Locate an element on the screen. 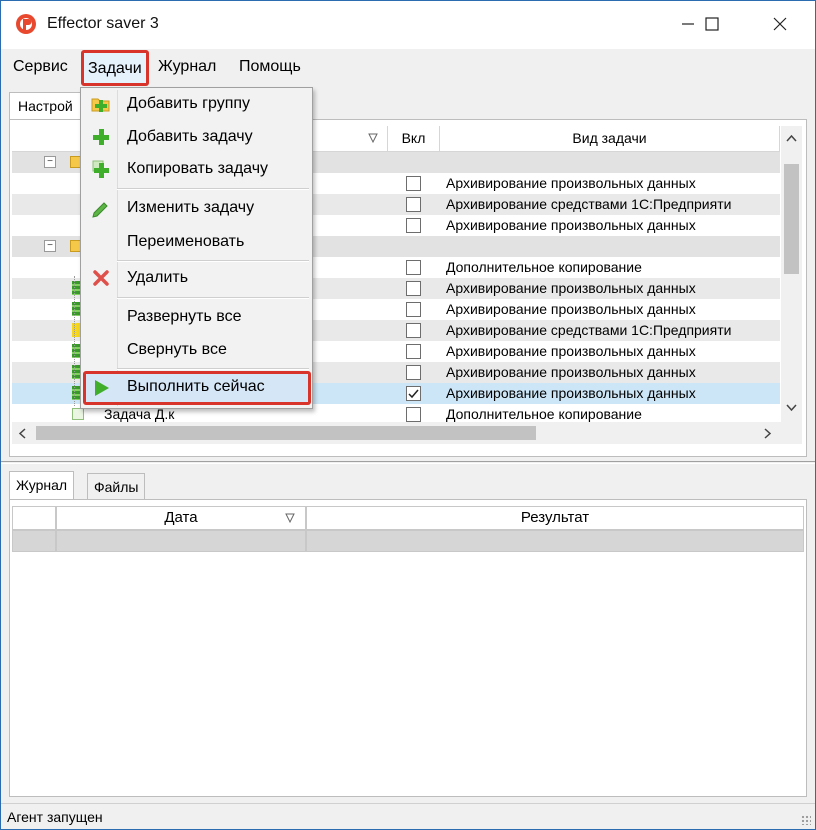 The image size is (816, 830). menu-item-add-task: Добавить задачу is located at coordinates (197, 137).